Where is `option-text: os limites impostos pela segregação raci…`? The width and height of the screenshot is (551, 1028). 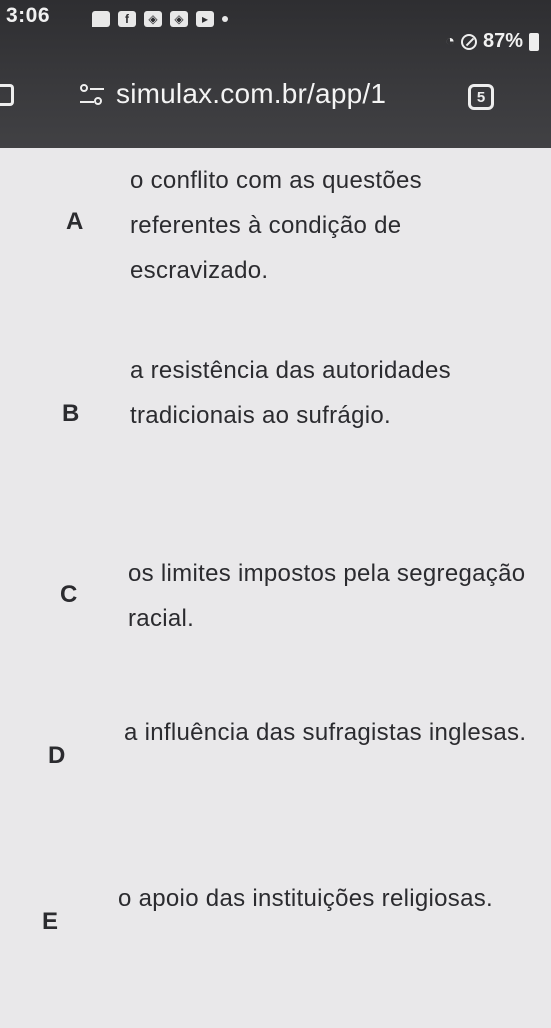
option-text: os limites impostos pela segregação raci… is located at coordinates (327, 596).